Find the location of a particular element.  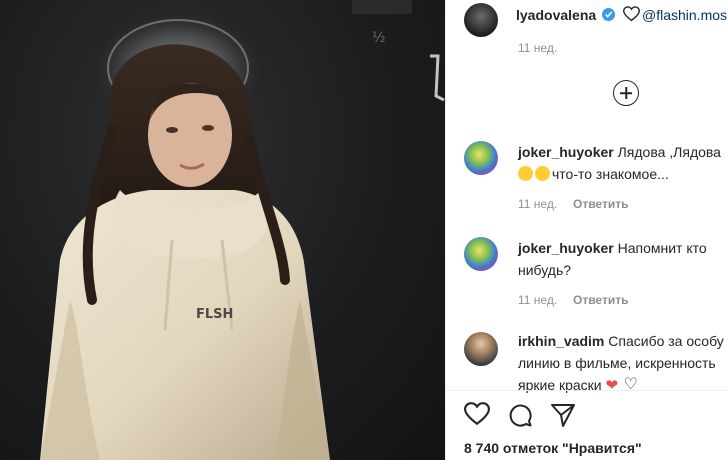

verified-badge-icon is located at coordinates (608, 14).